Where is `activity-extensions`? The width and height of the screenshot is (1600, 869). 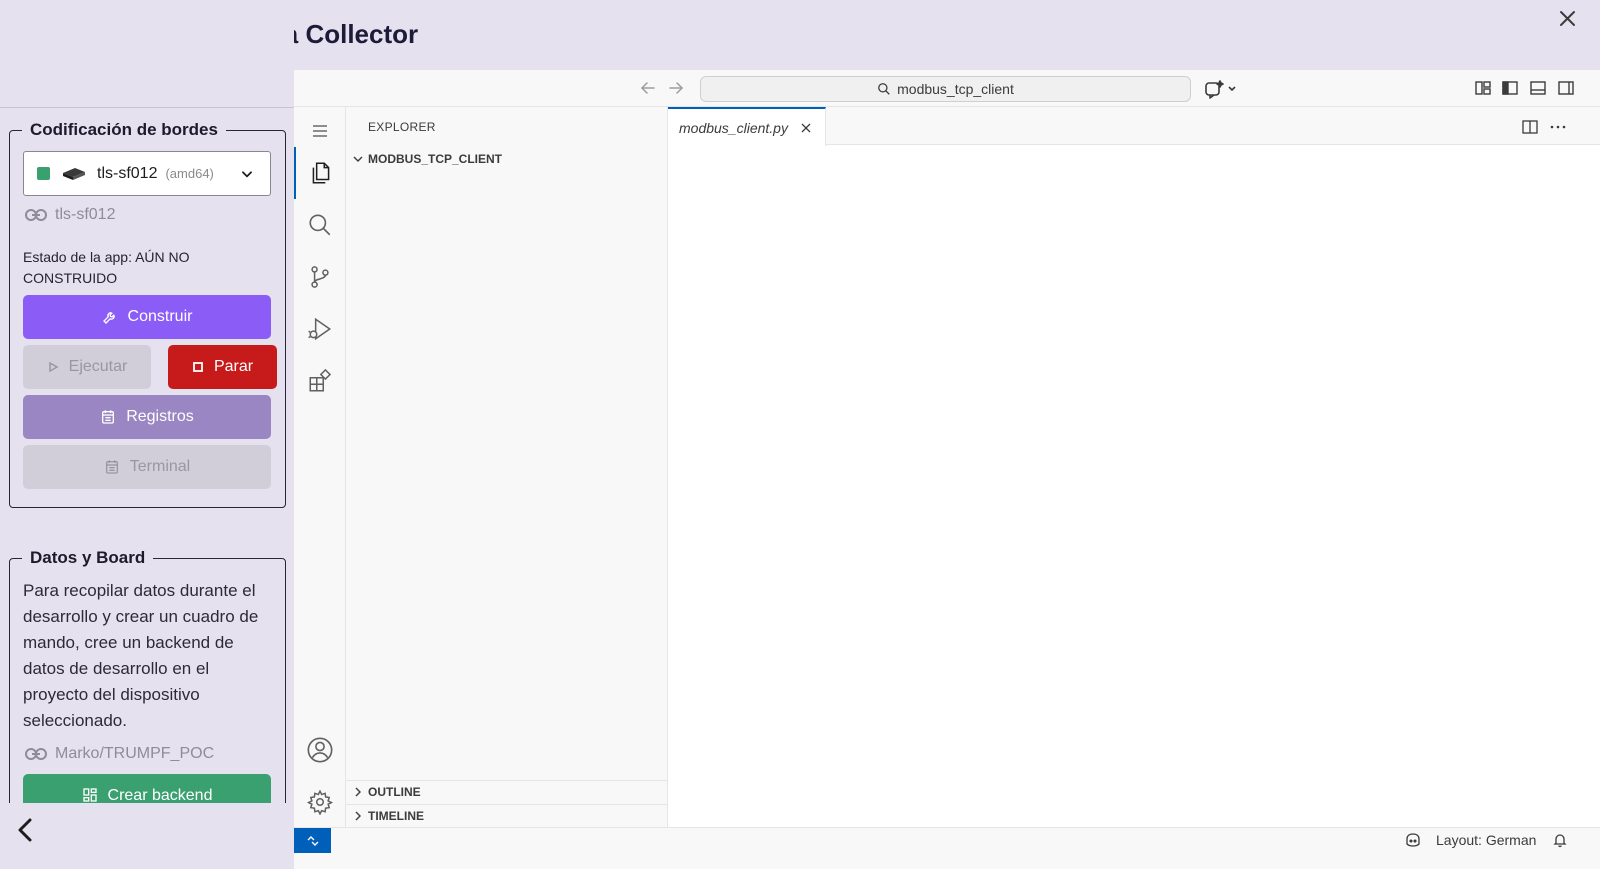
activity-extensions is located at coordinates (320, 381).